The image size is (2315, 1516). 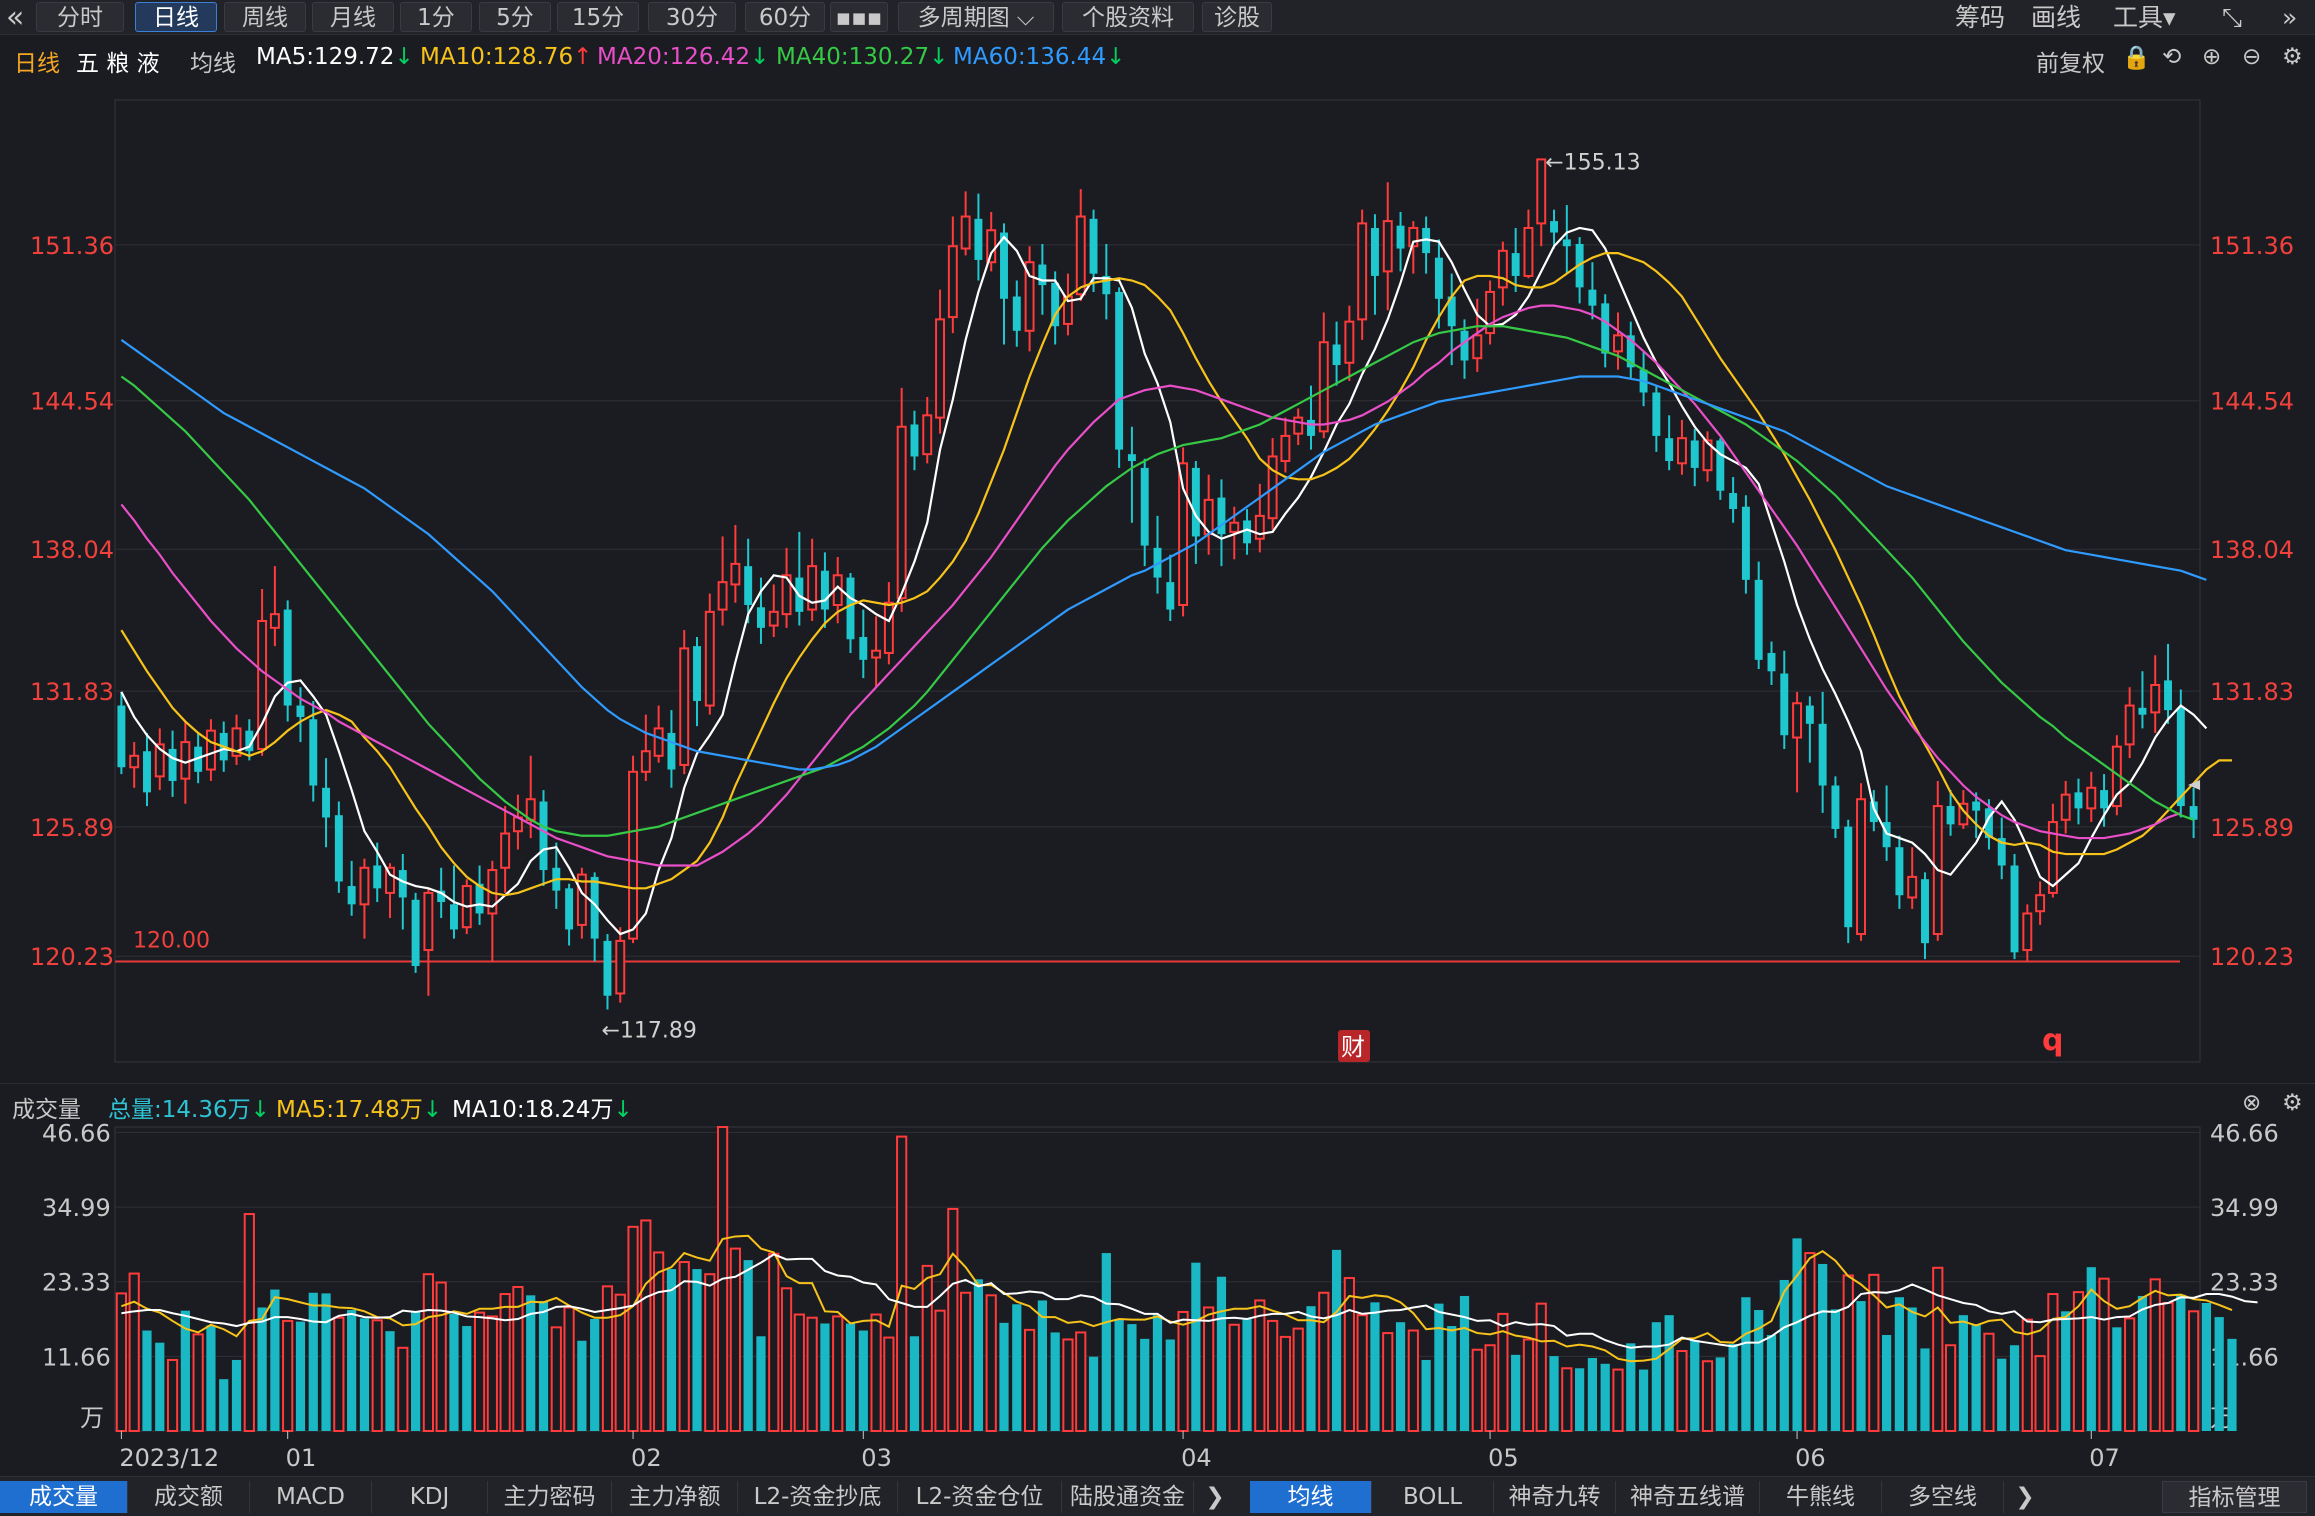 What do you see at coordinates (623, 1110) in the screenshot?
I see `volume-ma10-arrow-icon: ↓` at bounding box center [623, 1110].